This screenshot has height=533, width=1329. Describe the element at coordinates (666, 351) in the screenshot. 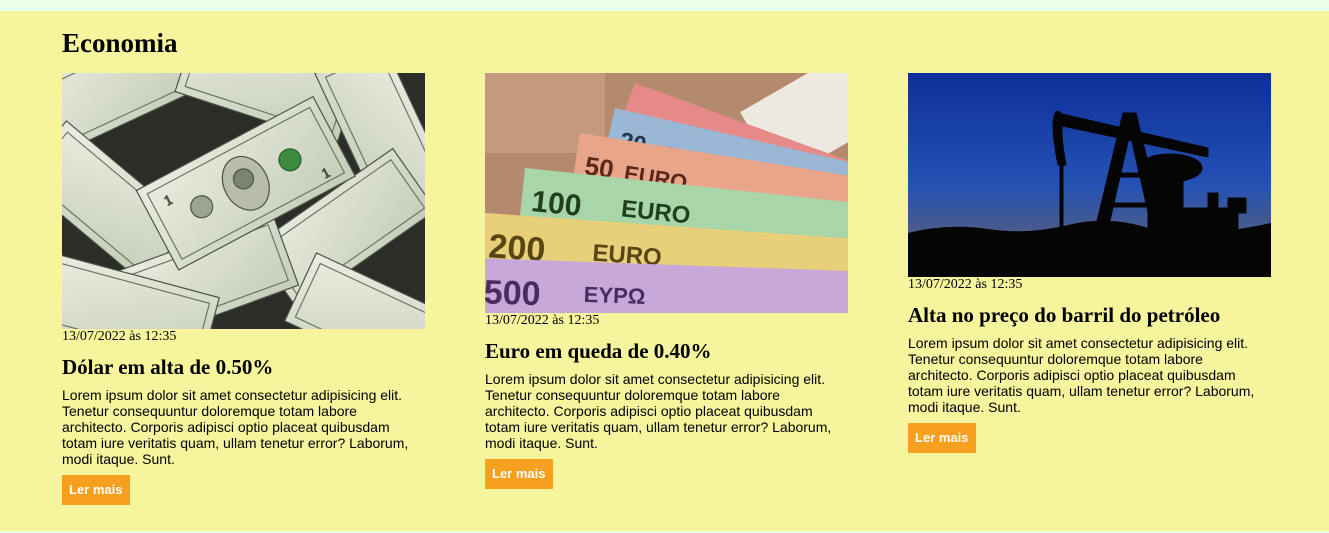

I see `article-title: Euro em queda de 0.40%` at that location.